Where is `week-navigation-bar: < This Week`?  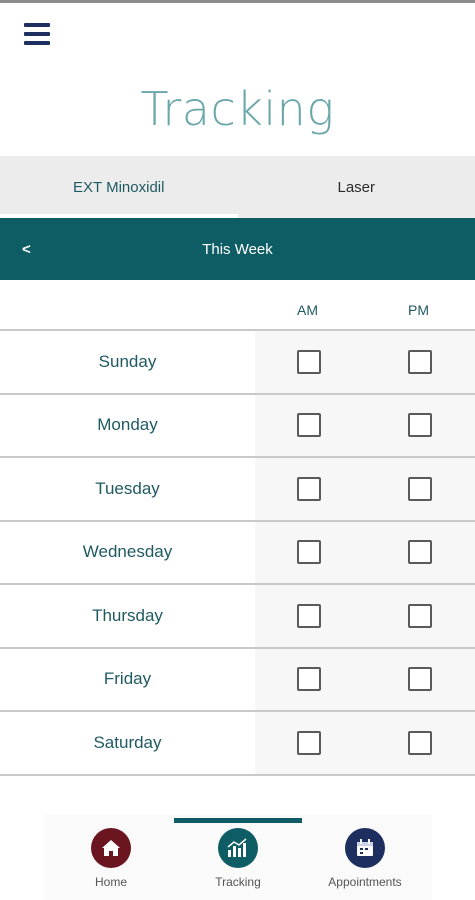 week-navigation-bar: < This Week is located at coordinates (237, 249).